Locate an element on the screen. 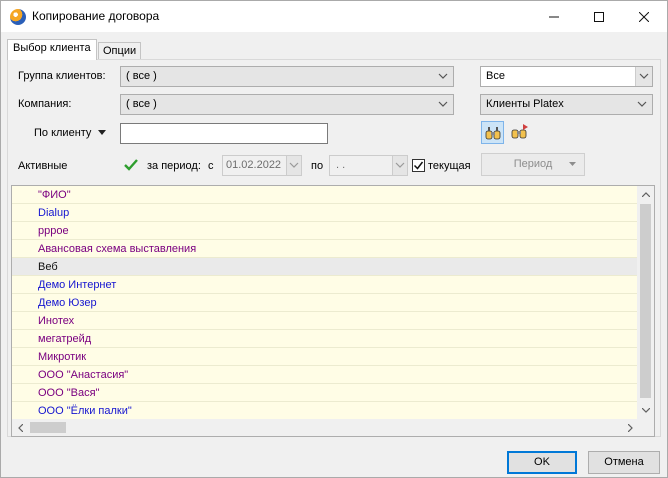 This screenshot has width=668, height=478. vertical-scrollbar is located at coordinates (645, 302).